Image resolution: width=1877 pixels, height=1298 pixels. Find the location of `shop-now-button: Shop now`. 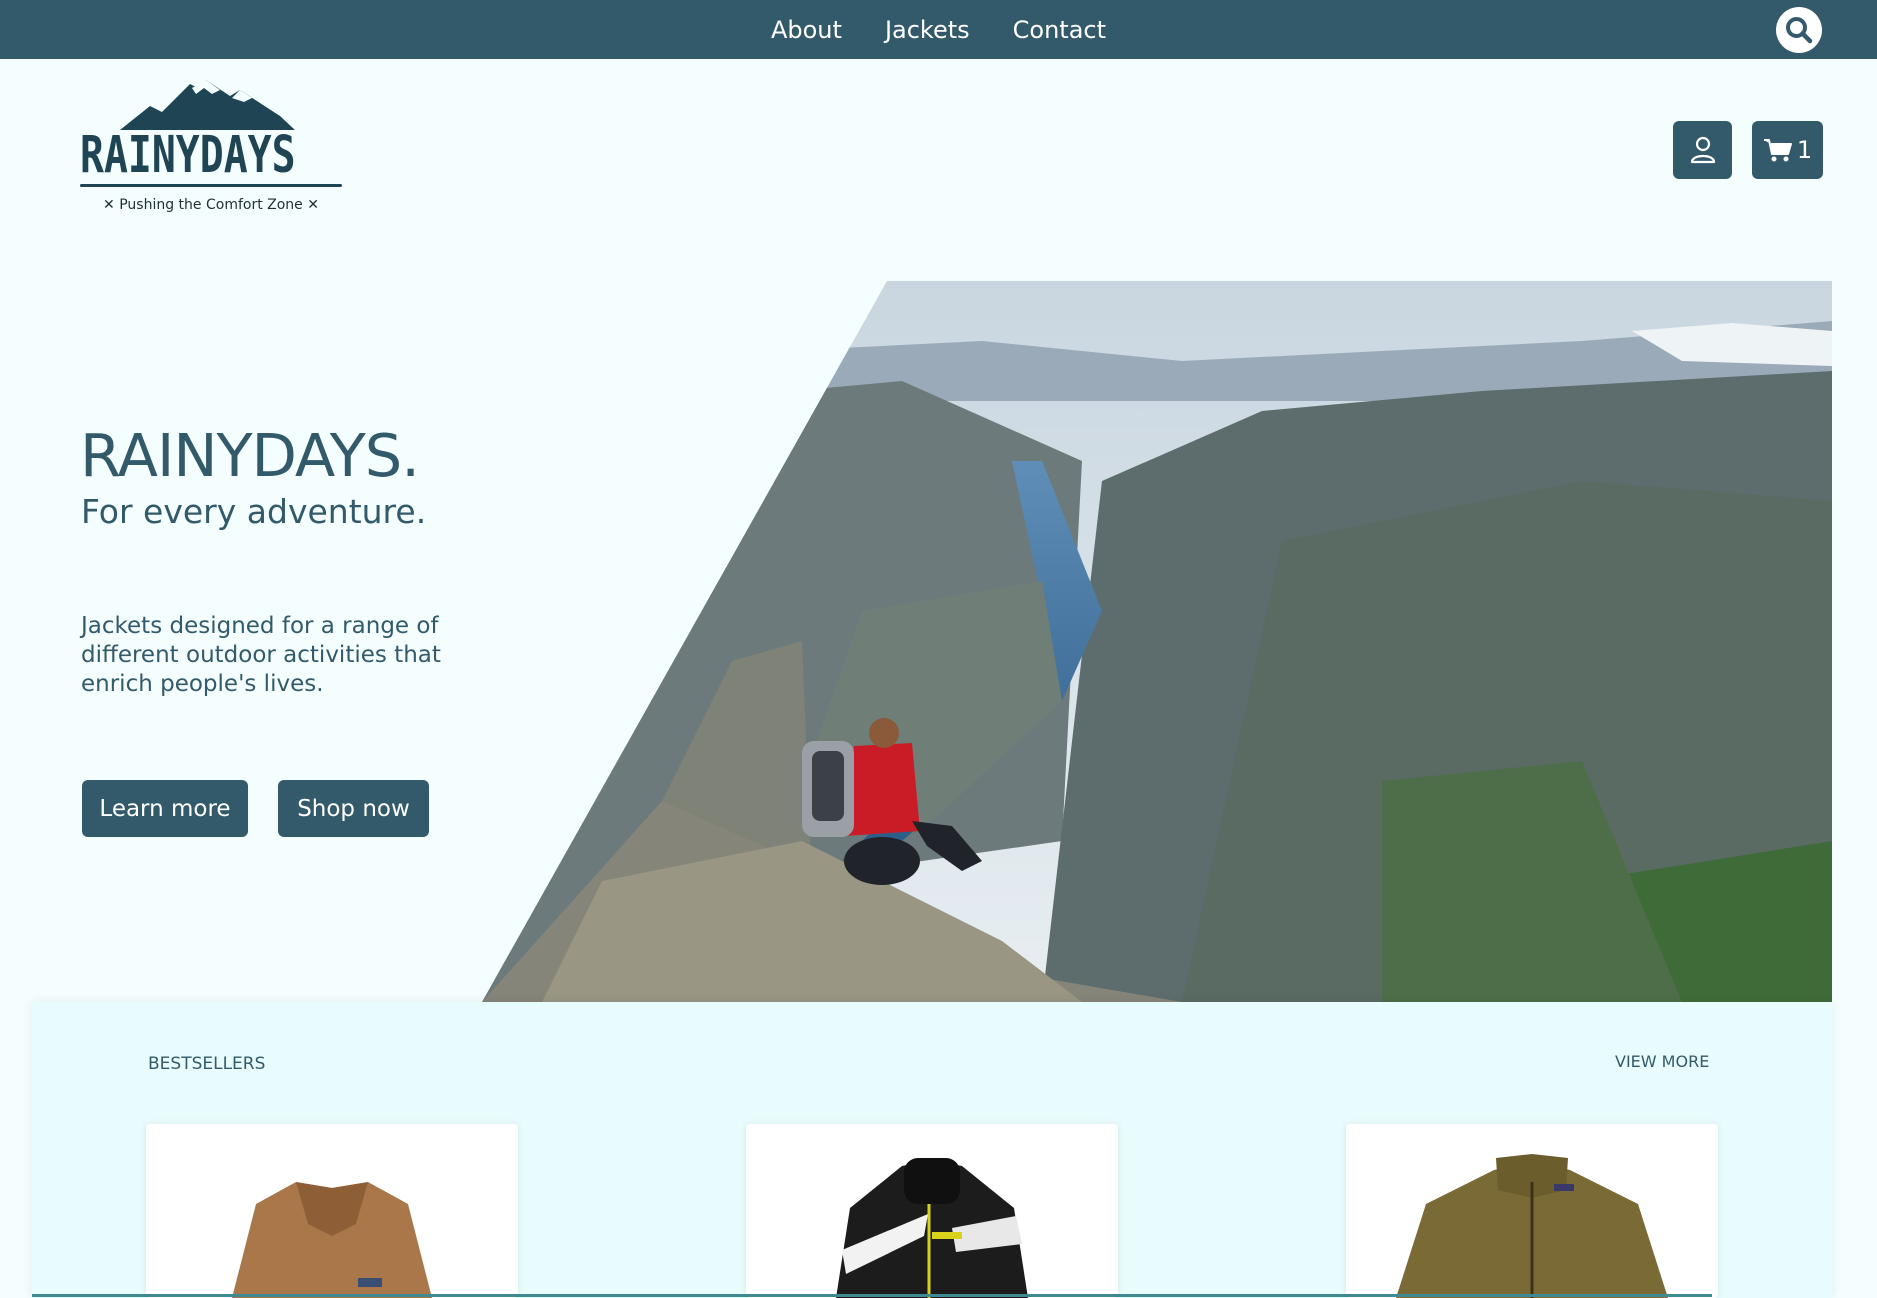

shop-now-button: Shop now is located at coordinates (353, 808).